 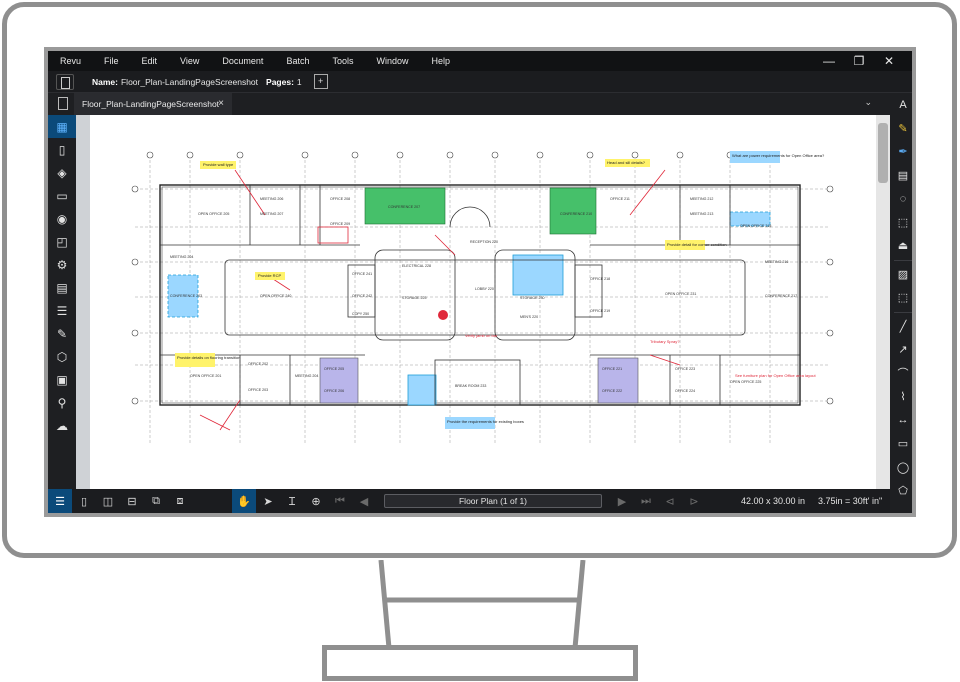 I want to click on toolchest-icon: ▭, so click(x=62, y=195).